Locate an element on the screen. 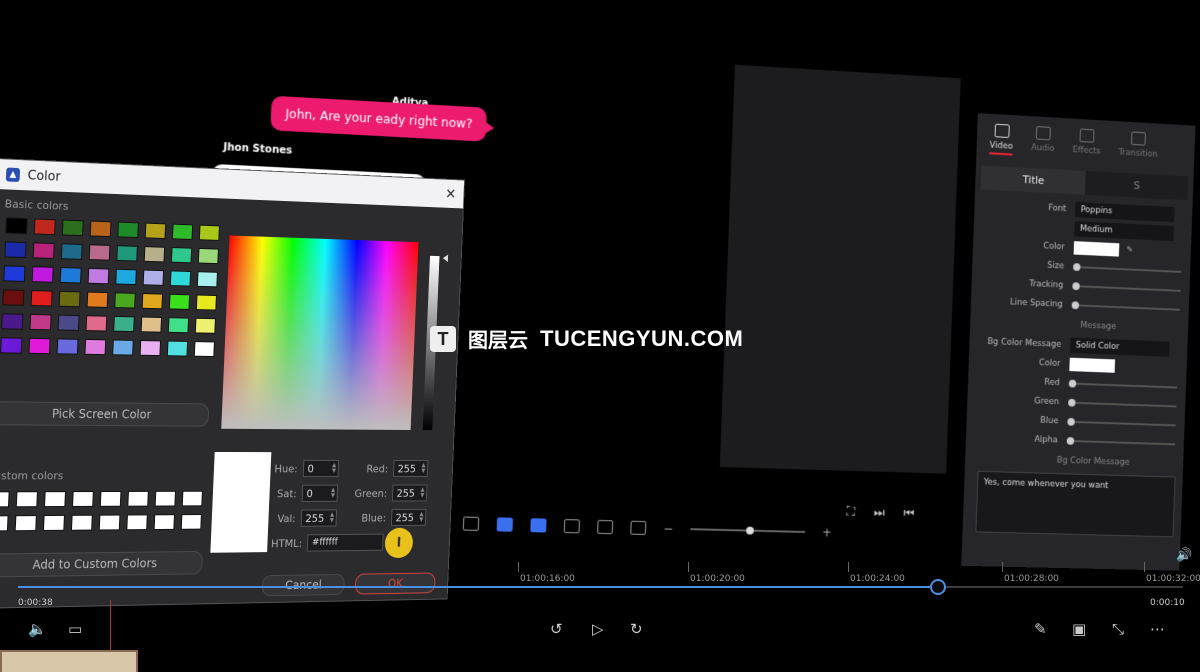 Image resolution: width=1200 pixels, height=672 pixels. play-icon: ▷ is located at coordinates (598, 629).